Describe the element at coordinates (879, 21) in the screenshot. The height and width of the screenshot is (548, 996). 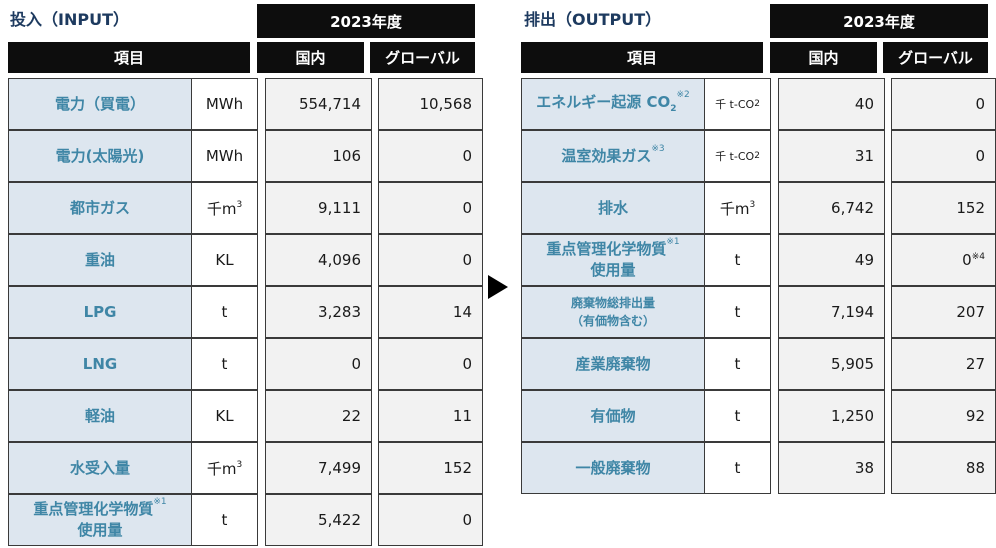
I see `output-year-header: 2023年度` at that location.